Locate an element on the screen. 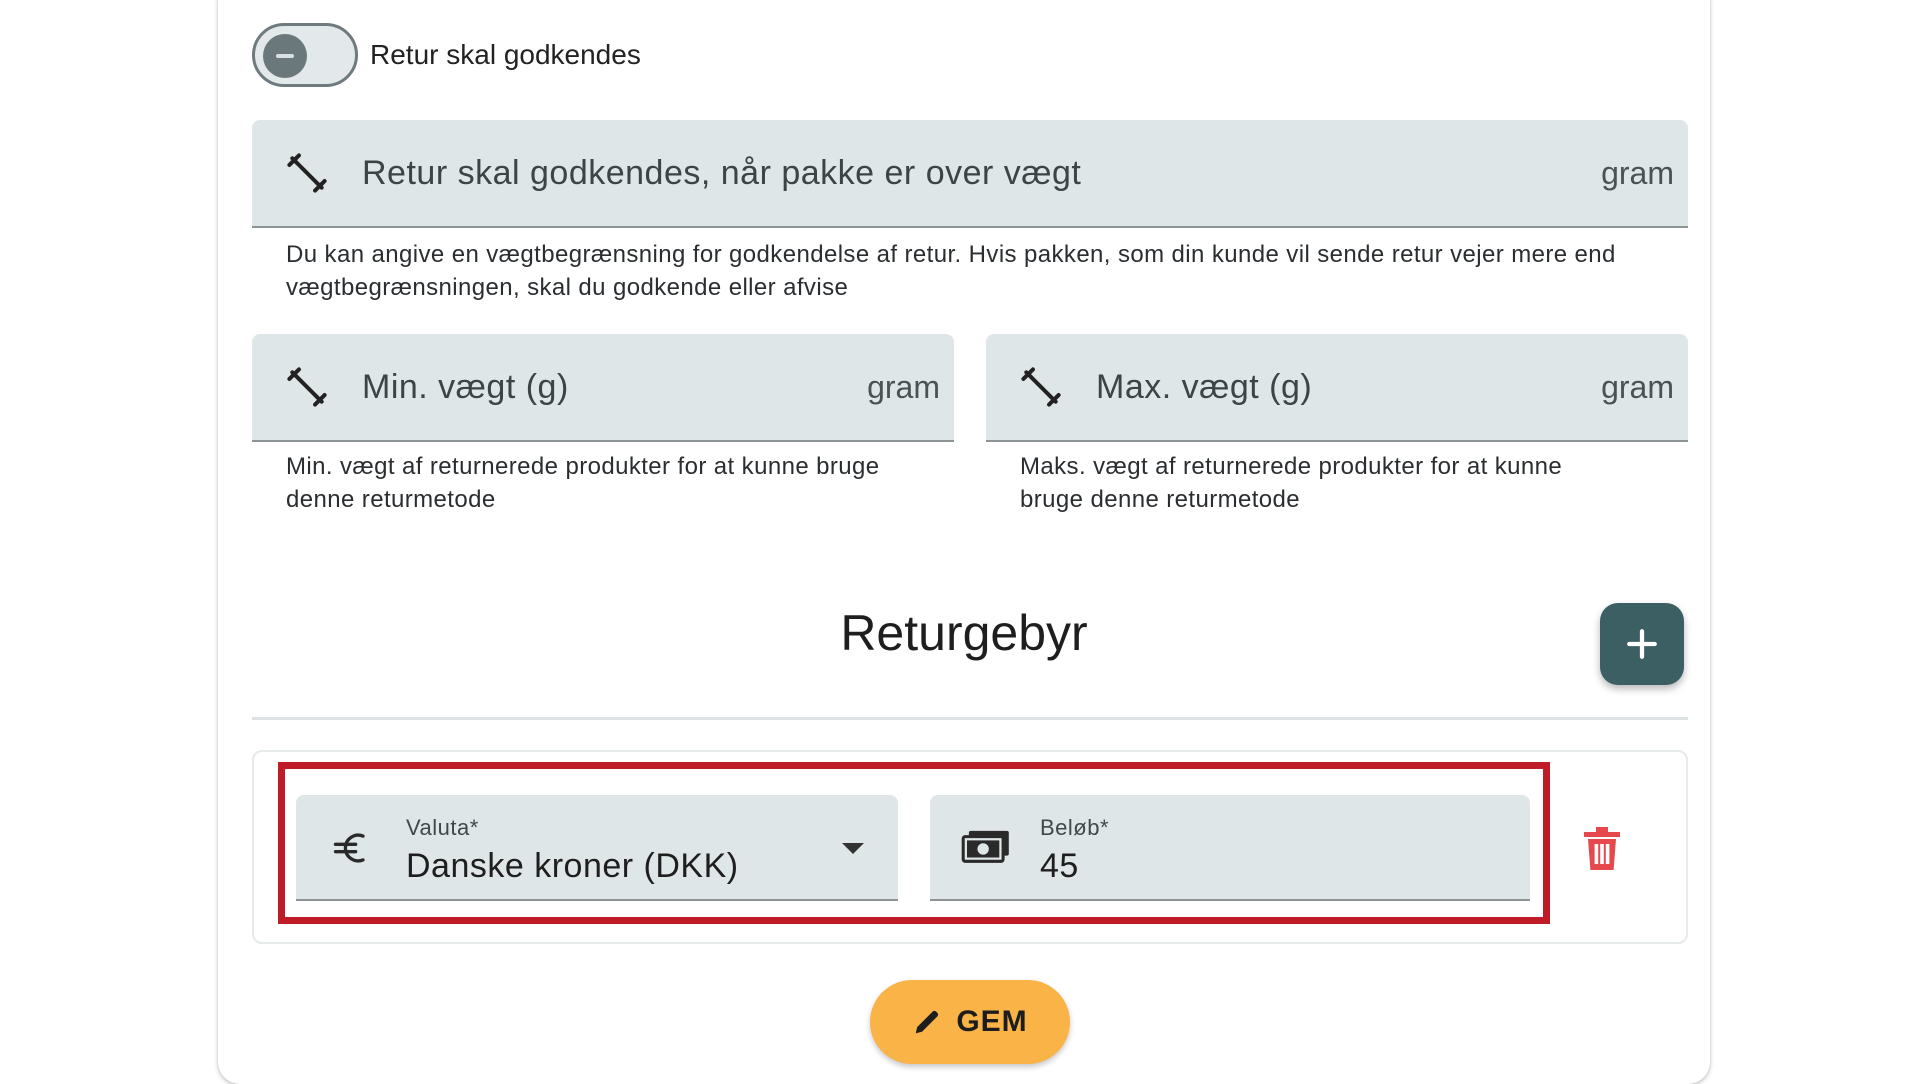  delete-fee-button is located at coordinates (1602, 849).